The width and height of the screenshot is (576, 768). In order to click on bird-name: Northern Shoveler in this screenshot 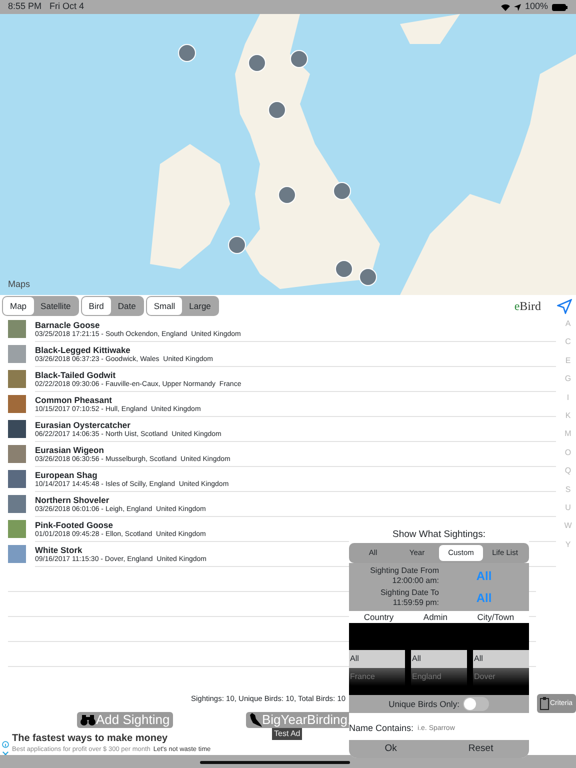, I will do `click(72, 499)`.